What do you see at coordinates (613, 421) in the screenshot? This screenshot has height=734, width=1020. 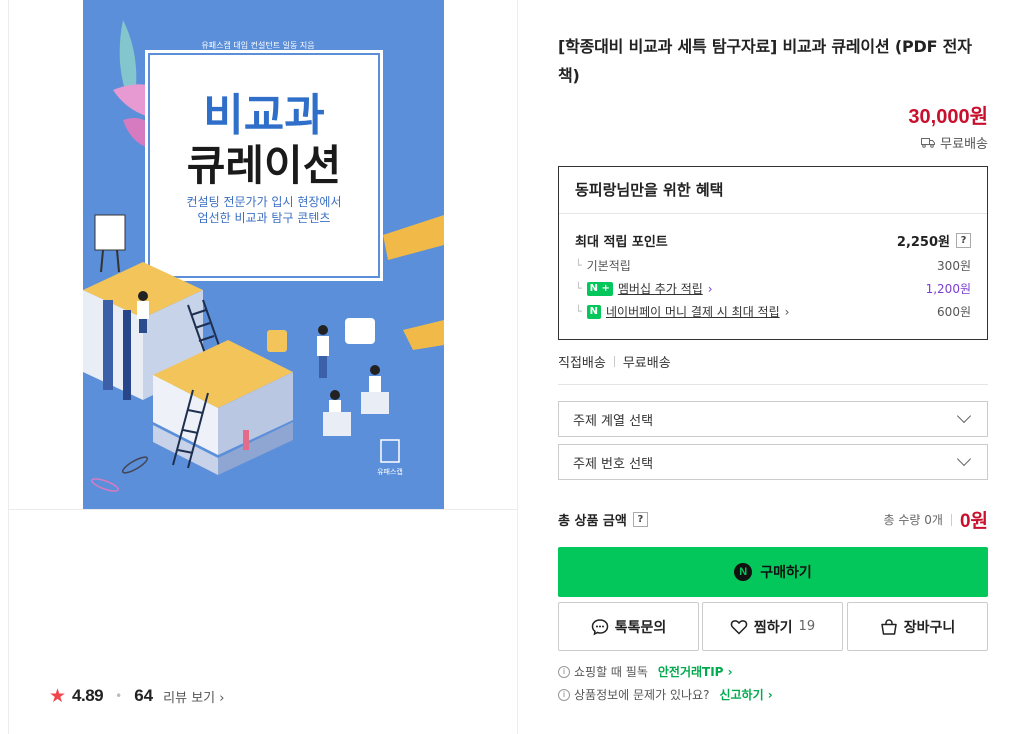 I see `topic-category-placeholder: 주제 계열 선택` at bounding box center [613, 421].